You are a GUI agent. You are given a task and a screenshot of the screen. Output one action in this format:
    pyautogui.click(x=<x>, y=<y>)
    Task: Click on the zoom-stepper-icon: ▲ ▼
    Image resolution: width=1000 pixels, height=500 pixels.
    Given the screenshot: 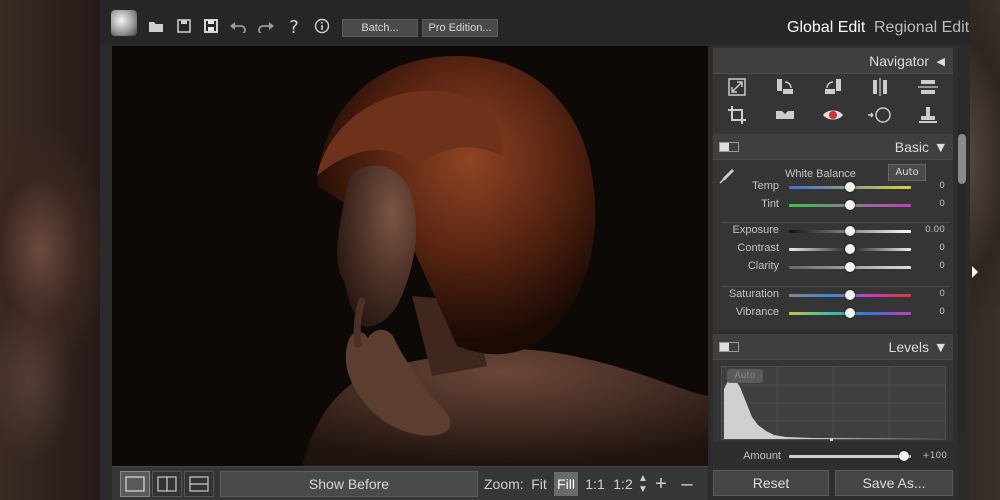 What is the action you would take?
    pyautogui.click(x=643, y=484)
    